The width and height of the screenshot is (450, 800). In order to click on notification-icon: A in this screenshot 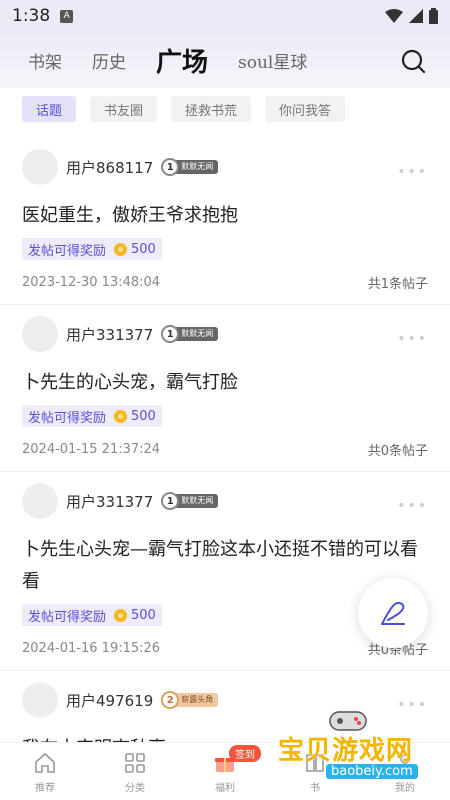, I will do `click(67, 16)`.